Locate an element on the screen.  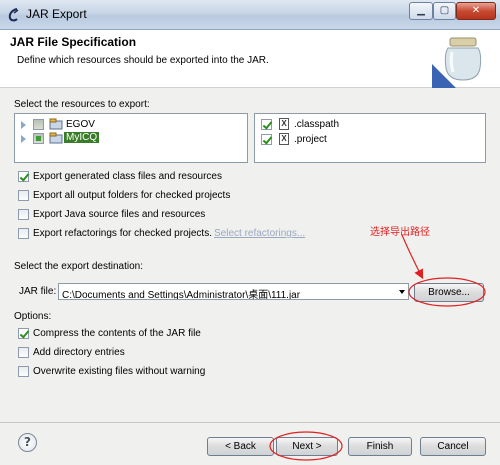
back-button: < Back is located at coordinates (240, 446).